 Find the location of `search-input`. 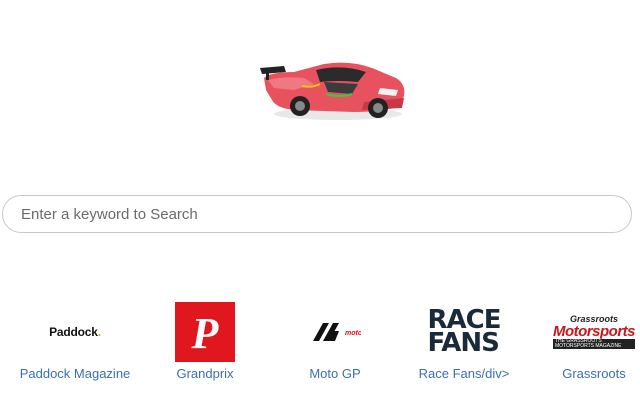

search-input is located at coordinates (325, 214).